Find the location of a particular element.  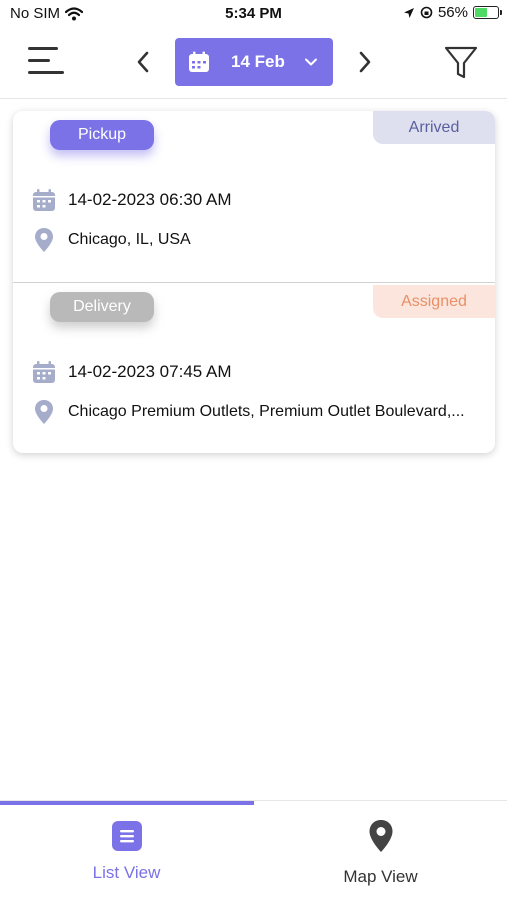

battery-icon is located at coordinates (487, 12).